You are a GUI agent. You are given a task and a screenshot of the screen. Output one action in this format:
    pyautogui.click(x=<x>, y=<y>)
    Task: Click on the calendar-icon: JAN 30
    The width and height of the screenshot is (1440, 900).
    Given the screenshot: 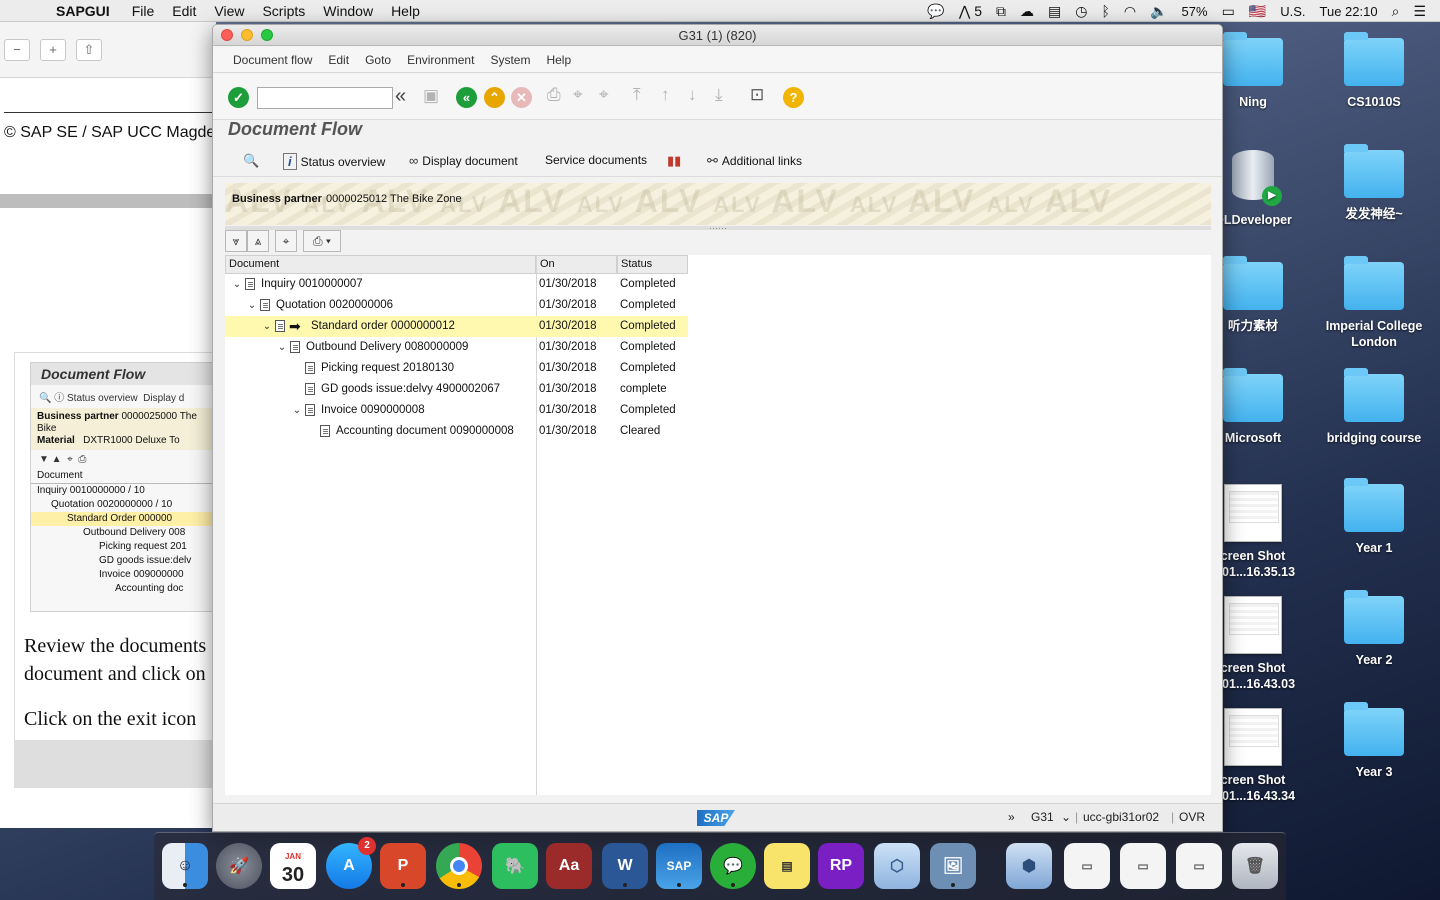 What is the action you would take?
    pyautogui.click(x=293, y=866)
    